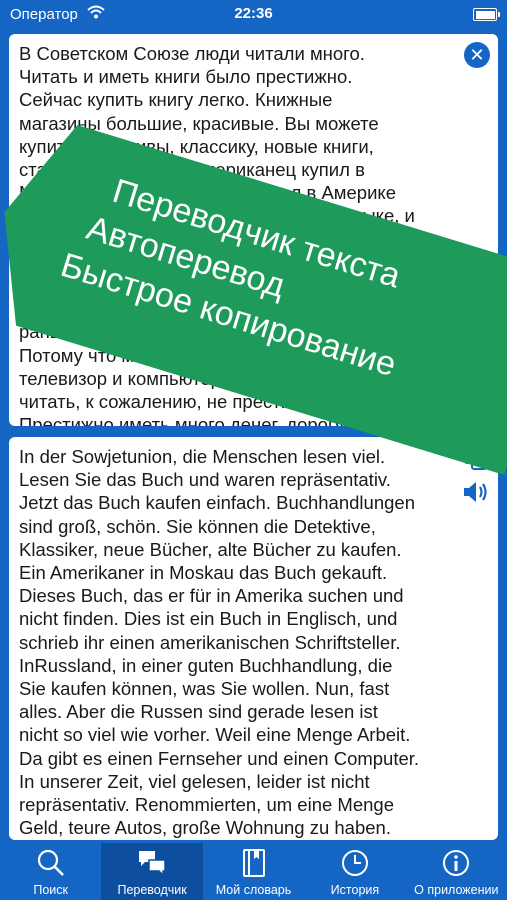 This screenshot has height=900, width=507. What do you see at coordinates (355, 890) in the screenshot?
I see `tab-label: История` at bounding box center [355, 890].